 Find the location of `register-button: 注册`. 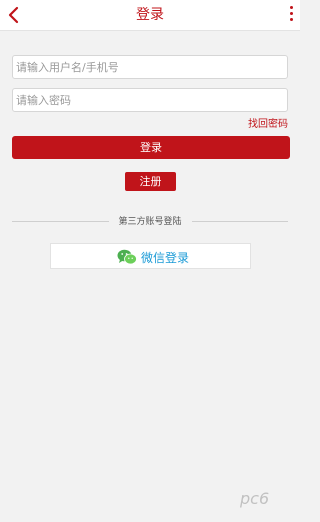

register-button: 注册 is located at coordinates (150, 181).